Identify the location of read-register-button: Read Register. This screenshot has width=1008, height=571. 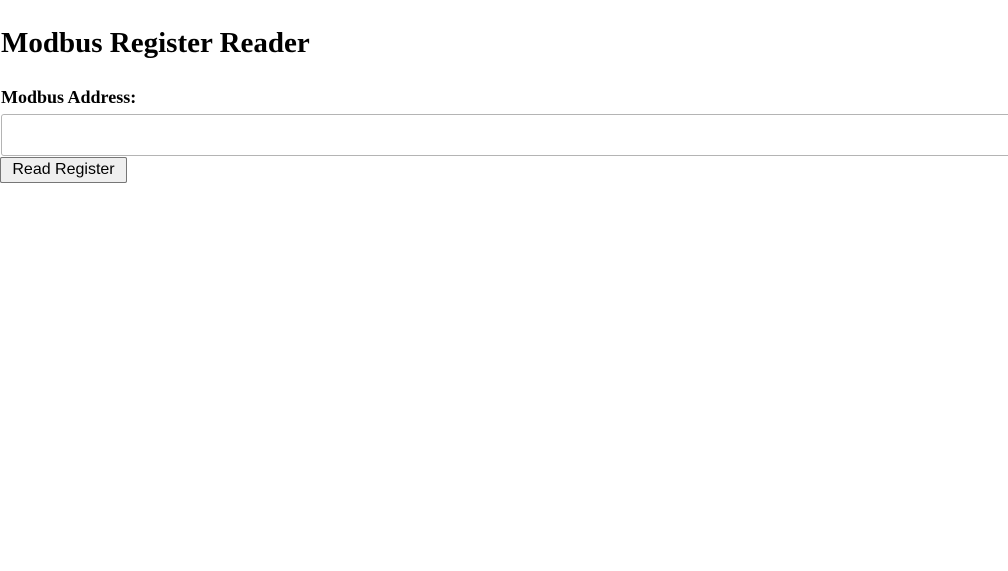
(63, 170).